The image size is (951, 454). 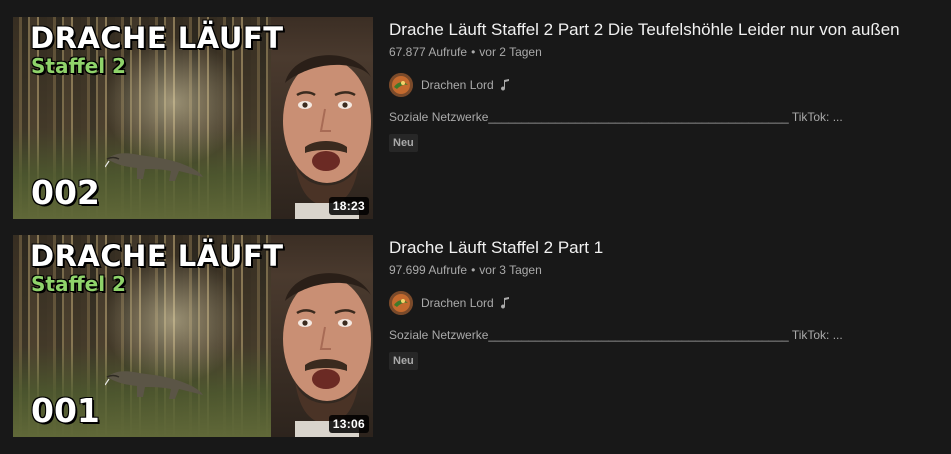 What do you see at coordinates (65, 410) in the screenshot?
I see `thumbnail-episode-number: 001` at bounding box center [65, 410].